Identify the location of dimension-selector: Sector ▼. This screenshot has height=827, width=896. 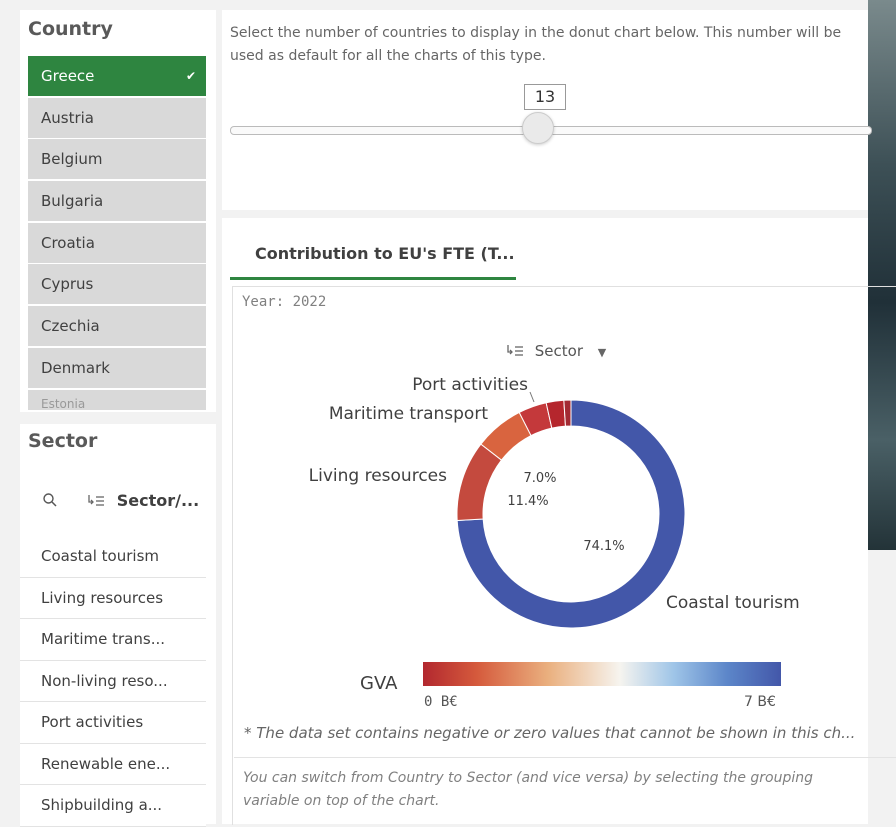
(556, 351).